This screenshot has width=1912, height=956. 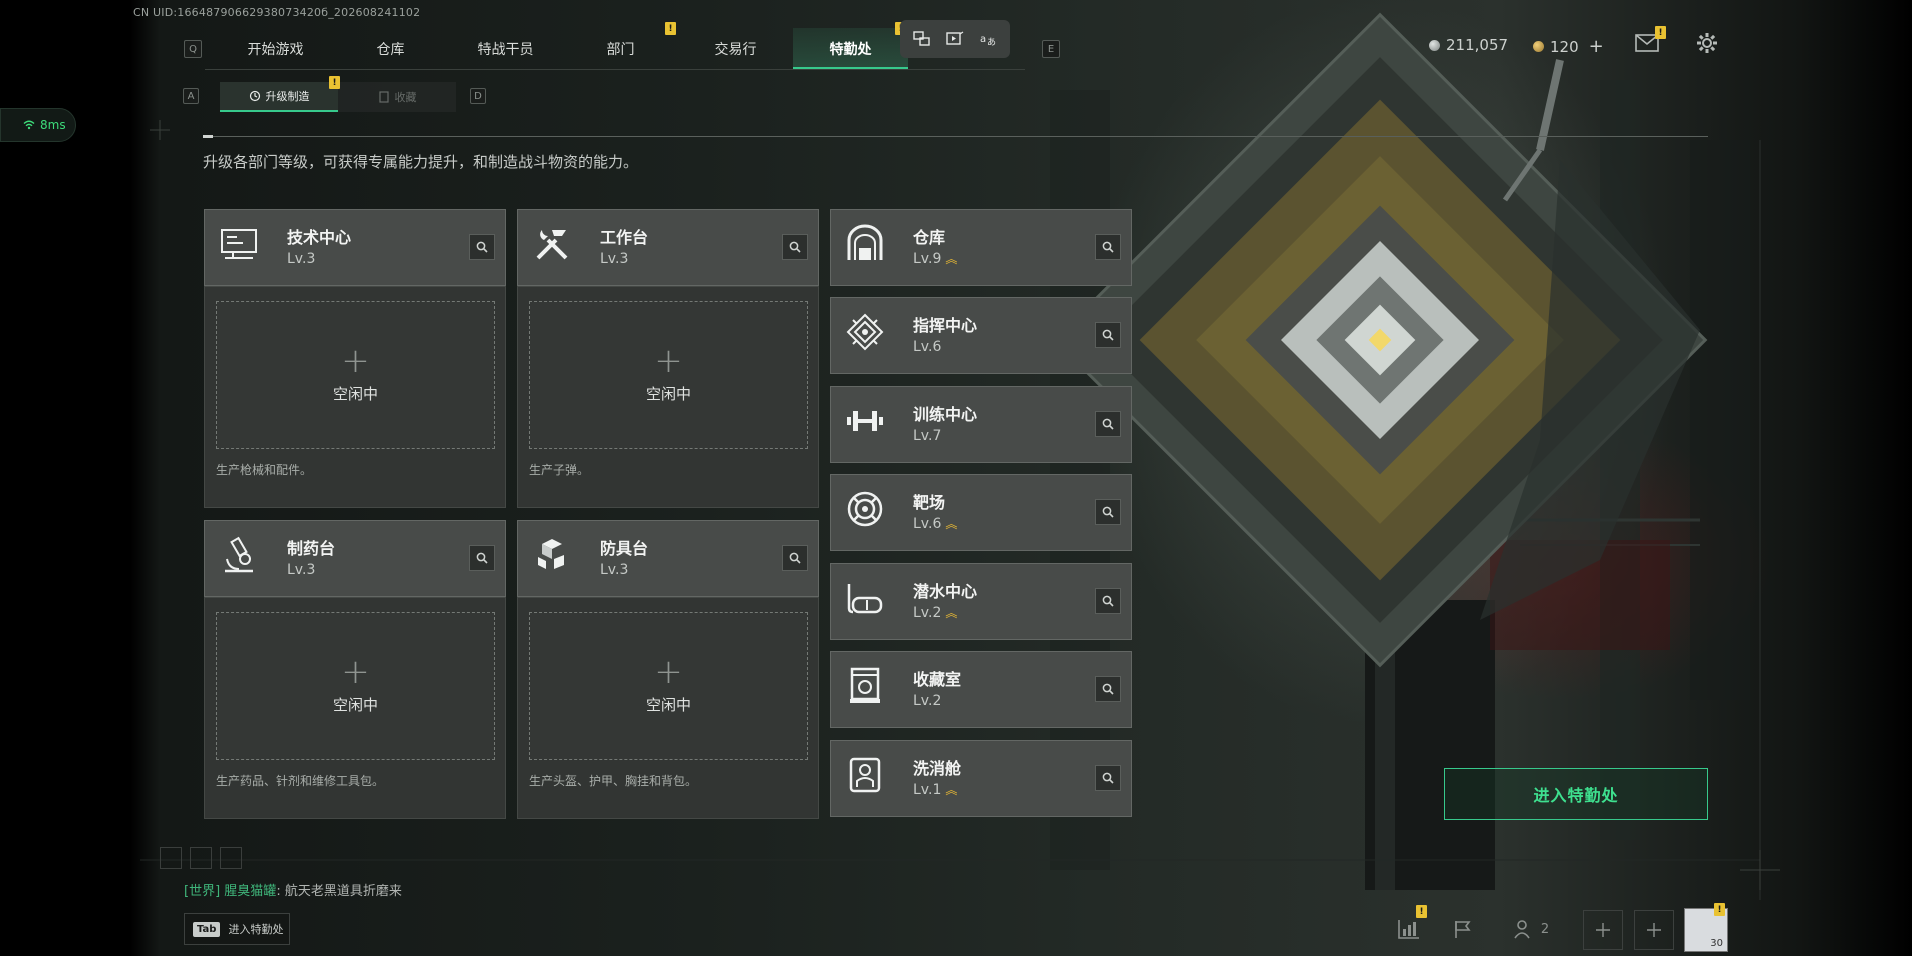 What do you see at coordinates (624, 237) in the screenshot?
I see `card-name: 工作台` at bounding box center [624, 237].